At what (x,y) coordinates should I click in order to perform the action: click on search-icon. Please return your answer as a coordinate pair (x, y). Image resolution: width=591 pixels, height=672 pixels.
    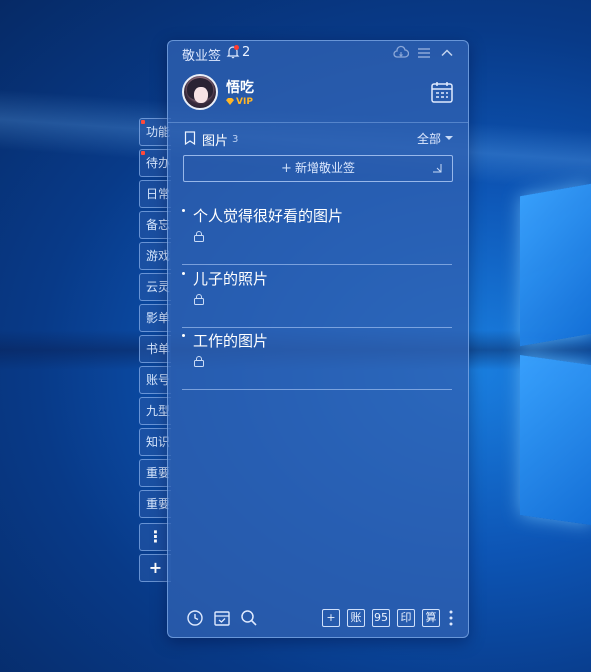
    Looking at the image, I should click on (249, 618).